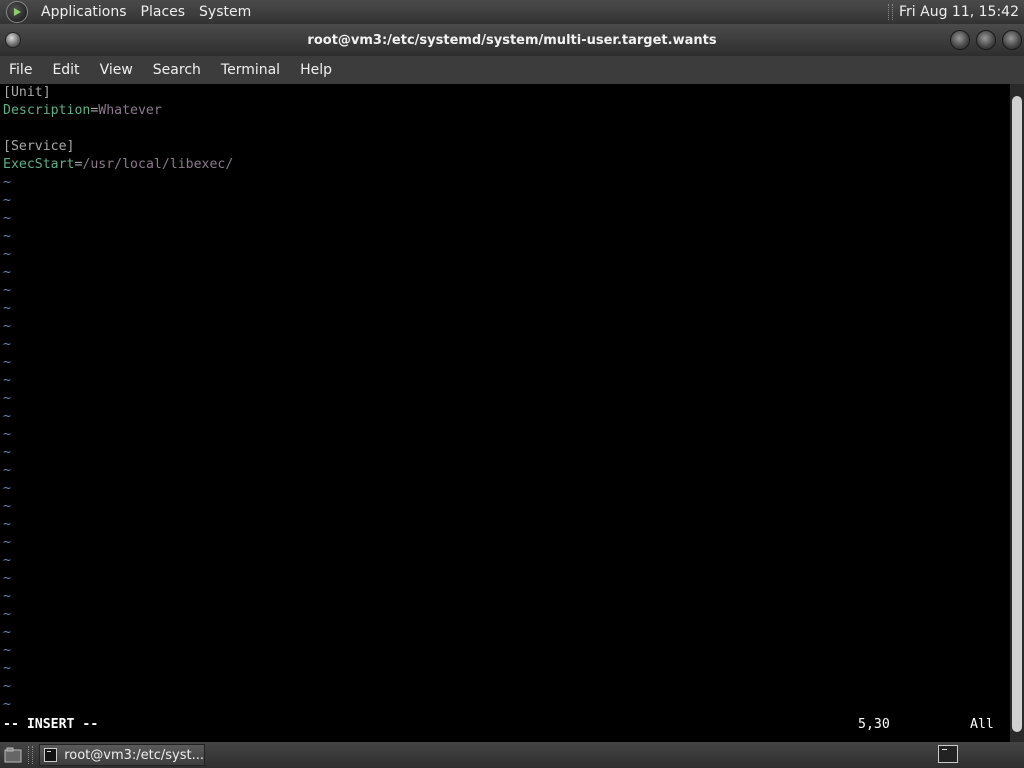 The height and width of the screenshot is (768, 1024). I want to click on taskbar-separator, so click(30, 755).